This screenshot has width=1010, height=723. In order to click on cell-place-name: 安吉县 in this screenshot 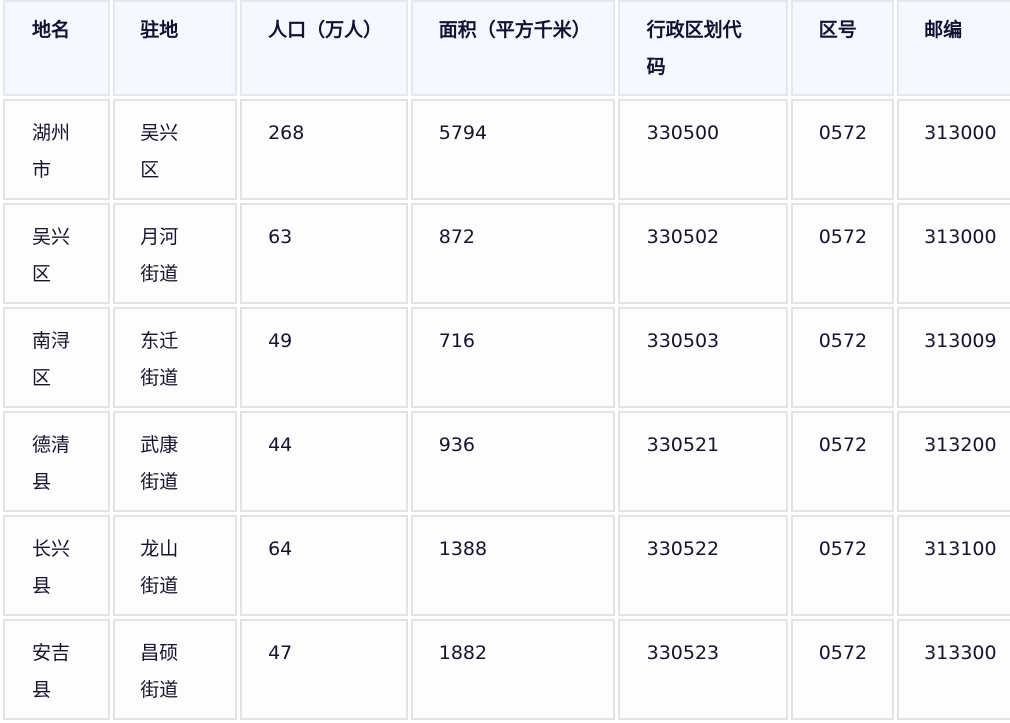, I will do `click(57, 669)`.